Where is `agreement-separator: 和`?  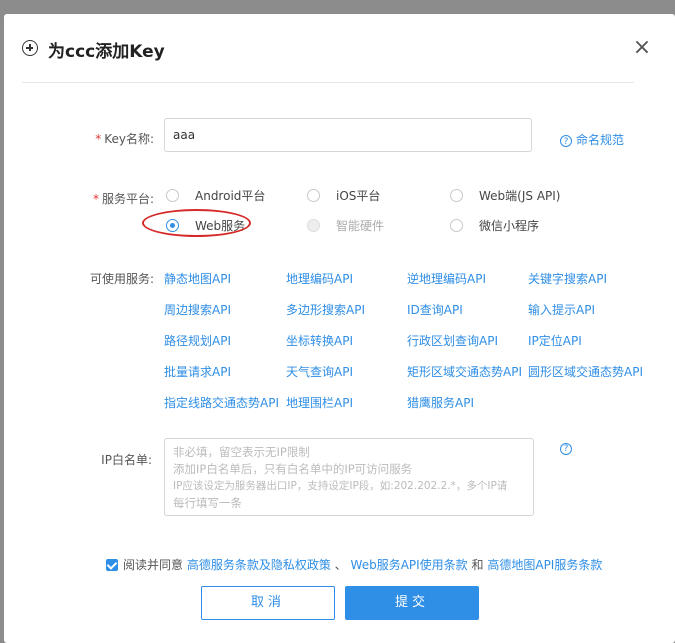
agreement-separator: 和 is located at coordinates (477, 565).